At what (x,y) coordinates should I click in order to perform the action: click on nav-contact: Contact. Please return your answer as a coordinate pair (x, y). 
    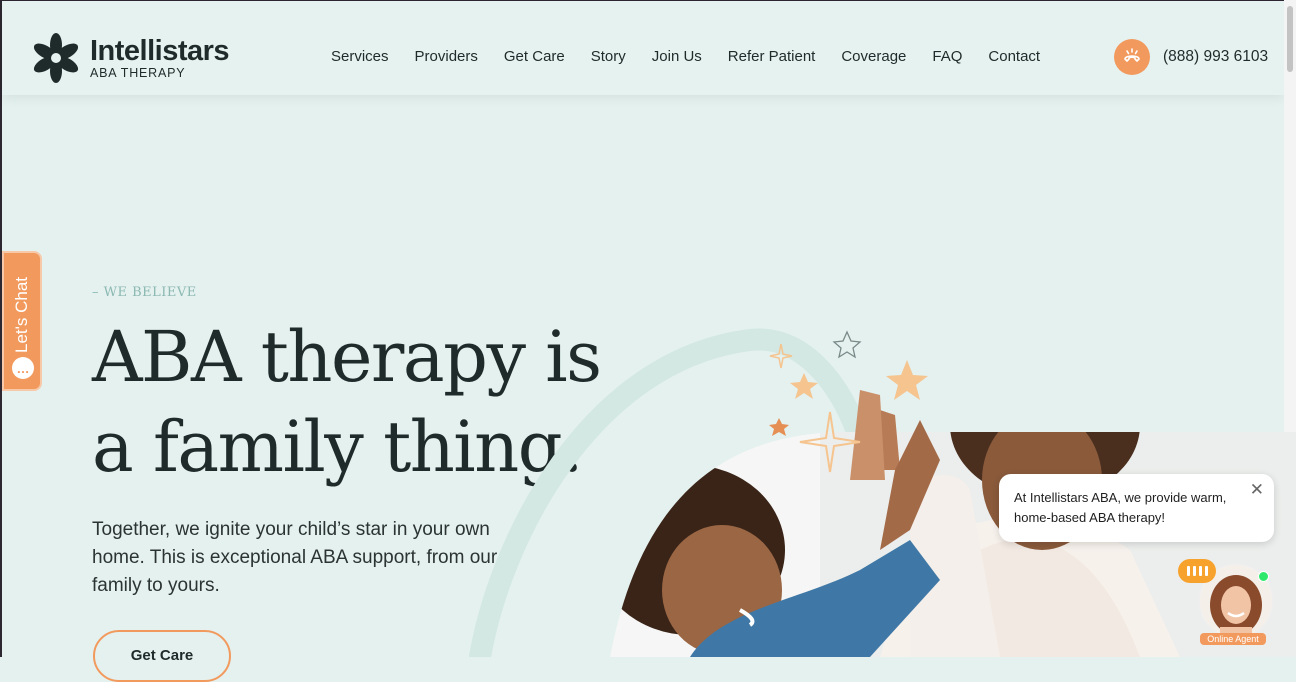
    Looking at the image, I should click on (1014, 56).